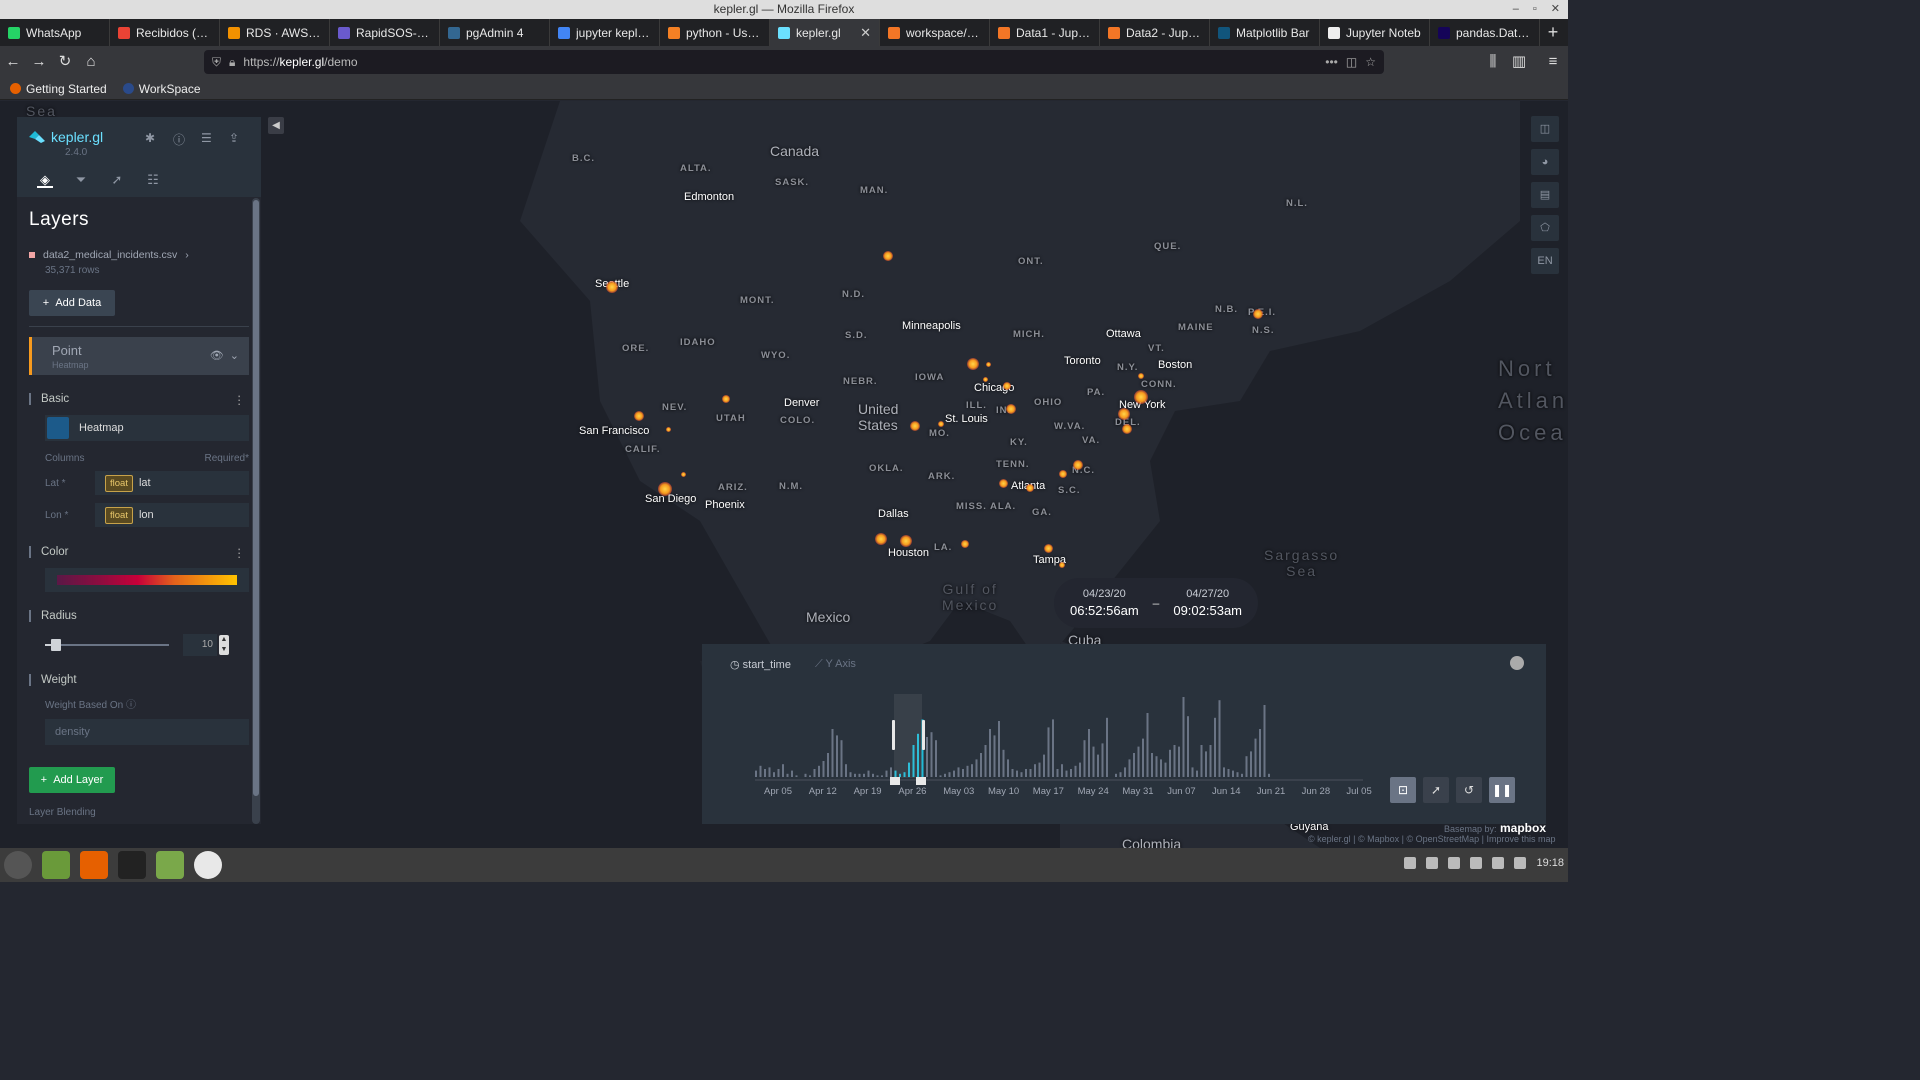 This screenshot has height=1080, width=1920. I want to click on share-icon: ⇪, so click(236, 138).